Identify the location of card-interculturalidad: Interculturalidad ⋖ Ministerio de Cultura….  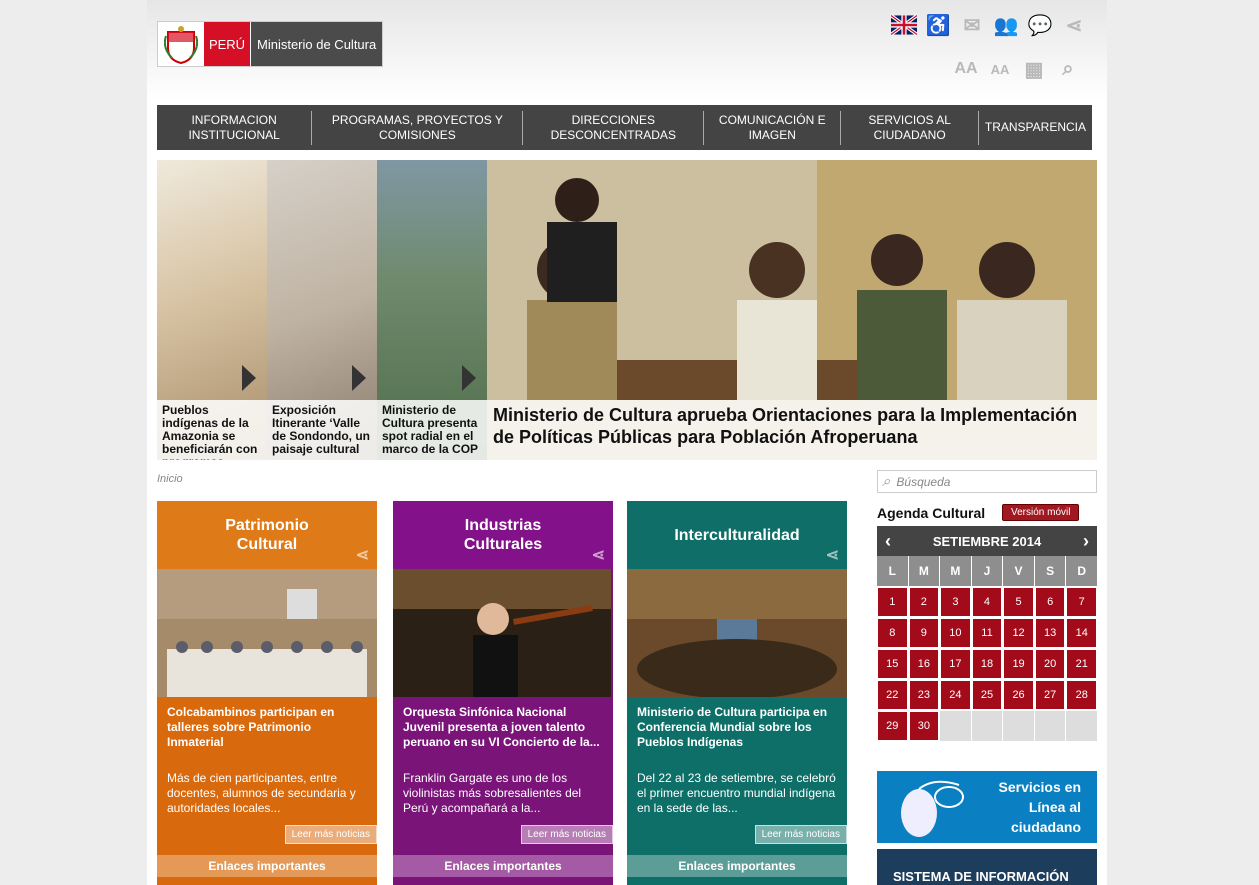
(737, 693).